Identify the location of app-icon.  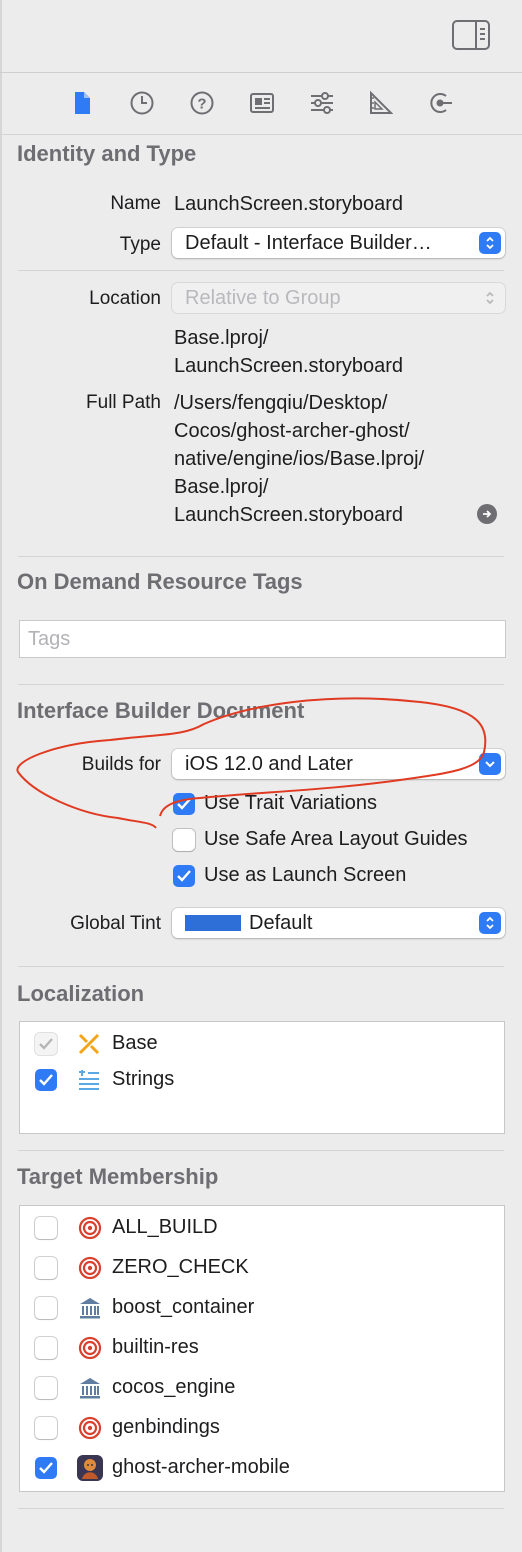
(90, 1471).